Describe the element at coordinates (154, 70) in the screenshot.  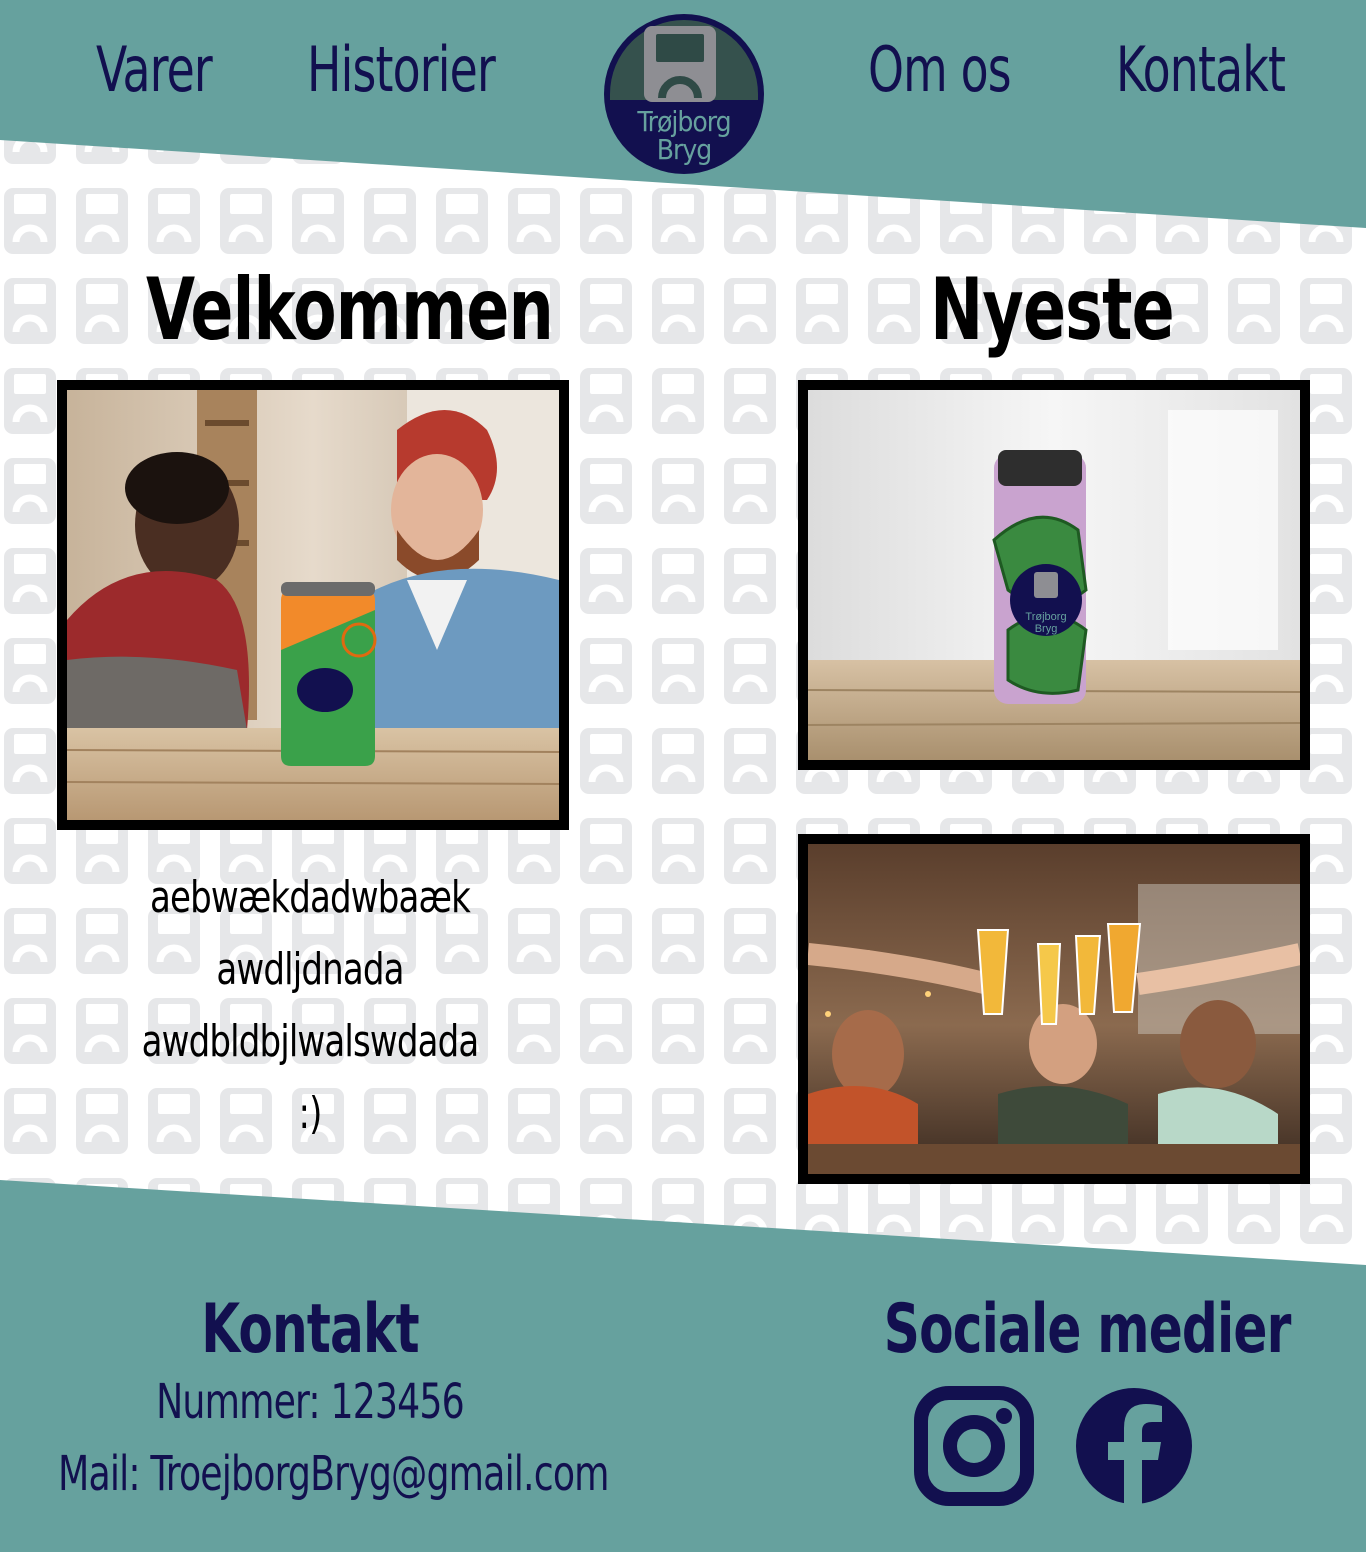
I see `nav-link-varer: Varer` at that location.